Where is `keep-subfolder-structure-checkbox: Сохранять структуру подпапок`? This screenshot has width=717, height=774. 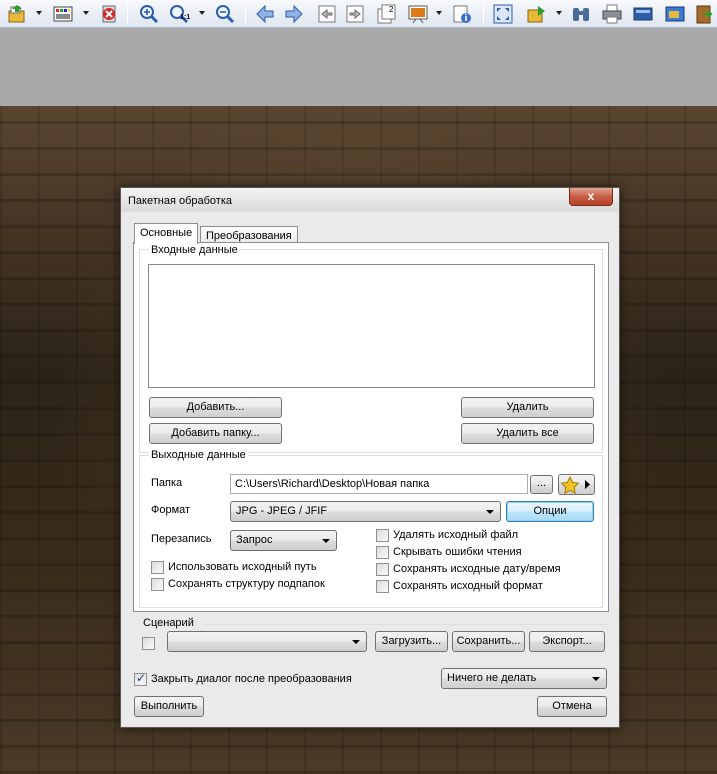 keep-subfolder-structure-checkbox: Сохранять структуру подпапок is located at coordinates (238, 585).